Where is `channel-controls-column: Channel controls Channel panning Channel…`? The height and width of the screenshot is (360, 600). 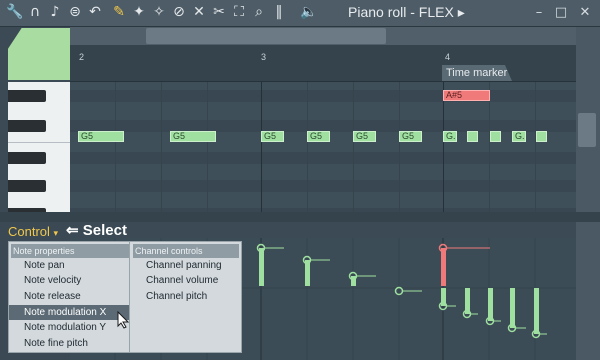 channel-controls-column: Channel controls Channel panning Channel… is located at coordinates (186, 297).